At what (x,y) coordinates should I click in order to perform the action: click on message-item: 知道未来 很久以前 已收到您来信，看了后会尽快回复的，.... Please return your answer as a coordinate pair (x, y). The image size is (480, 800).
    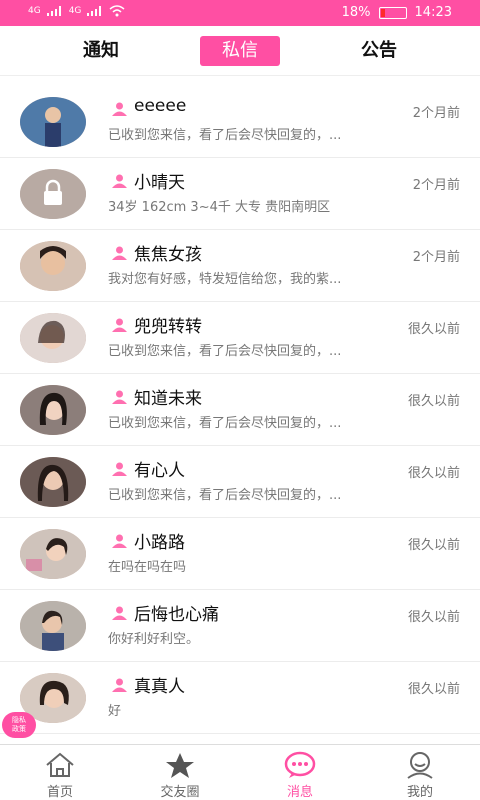
    Looking at the image, I should click on (240, 410).